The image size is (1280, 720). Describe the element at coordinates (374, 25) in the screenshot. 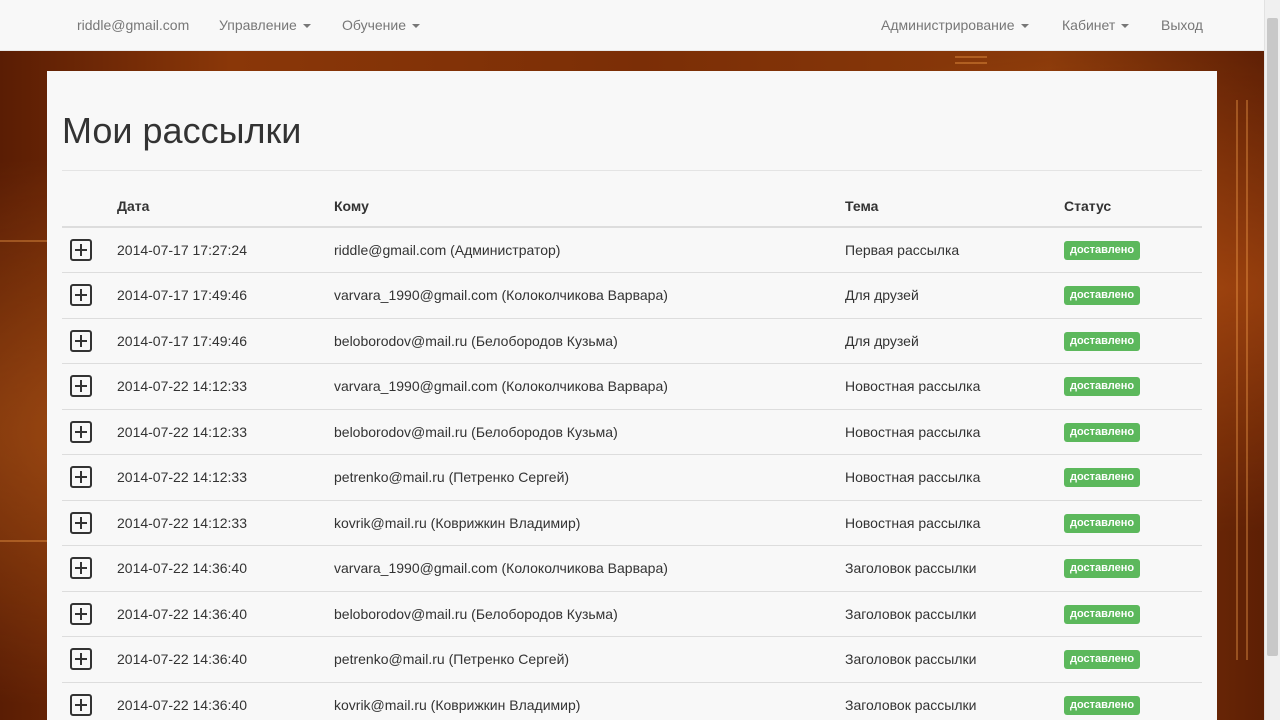

I see `nav-learning-label: Обучение` at that location.